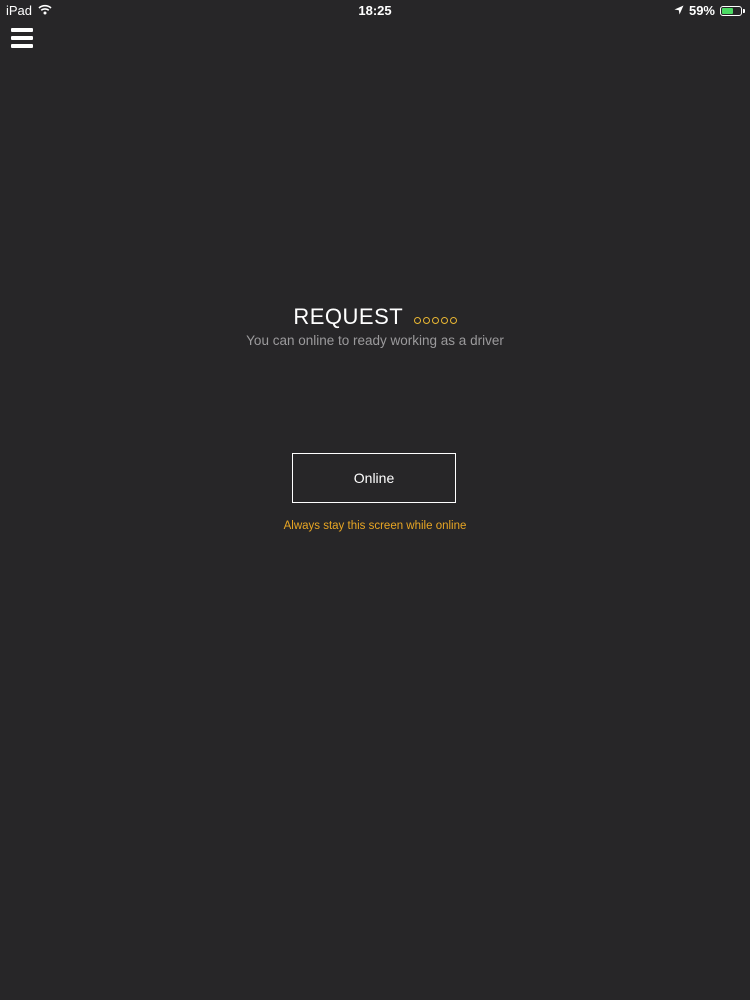  I want to click on battery-icon, so click(732, 10).